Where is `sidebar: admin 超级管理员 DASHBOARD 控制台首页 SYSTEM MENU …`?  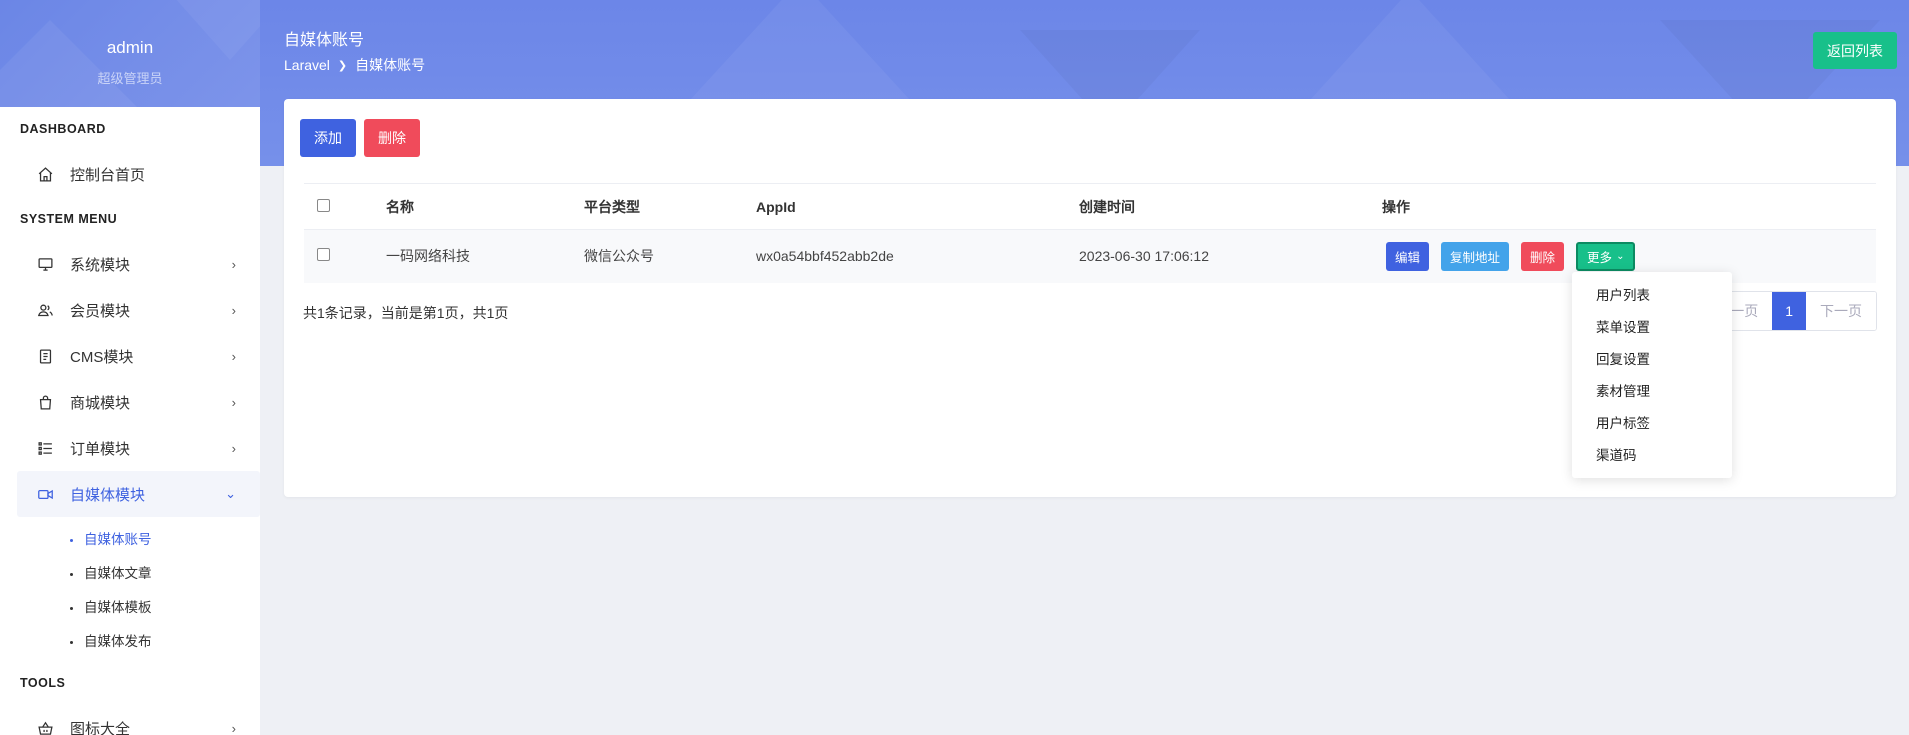
sidebar: admin 超级管理员 DASHBOARD 控制台首页 SYSTEM MENU … is located at coordinates (130, 367).